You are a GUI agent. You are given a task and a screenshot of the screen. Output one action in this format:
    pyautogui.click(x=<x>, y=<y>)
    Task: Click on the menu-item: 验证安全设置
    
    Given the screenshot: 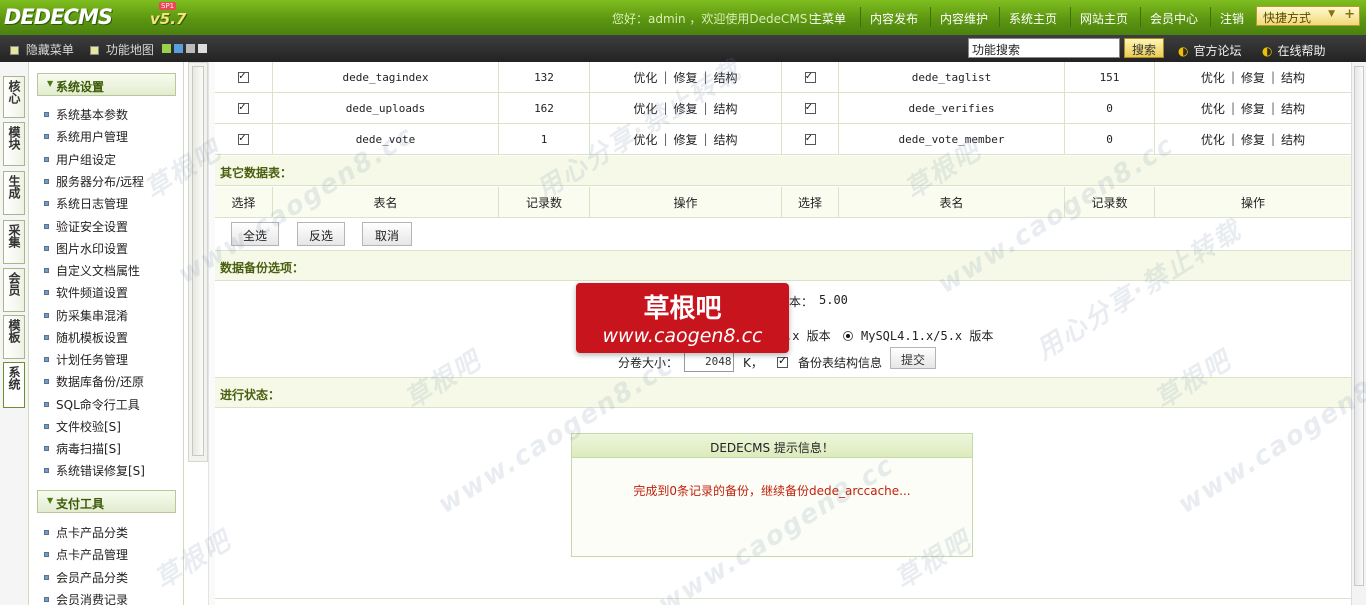 What is the action you would take?
    pyautogui.click(x=86, y=226)
    